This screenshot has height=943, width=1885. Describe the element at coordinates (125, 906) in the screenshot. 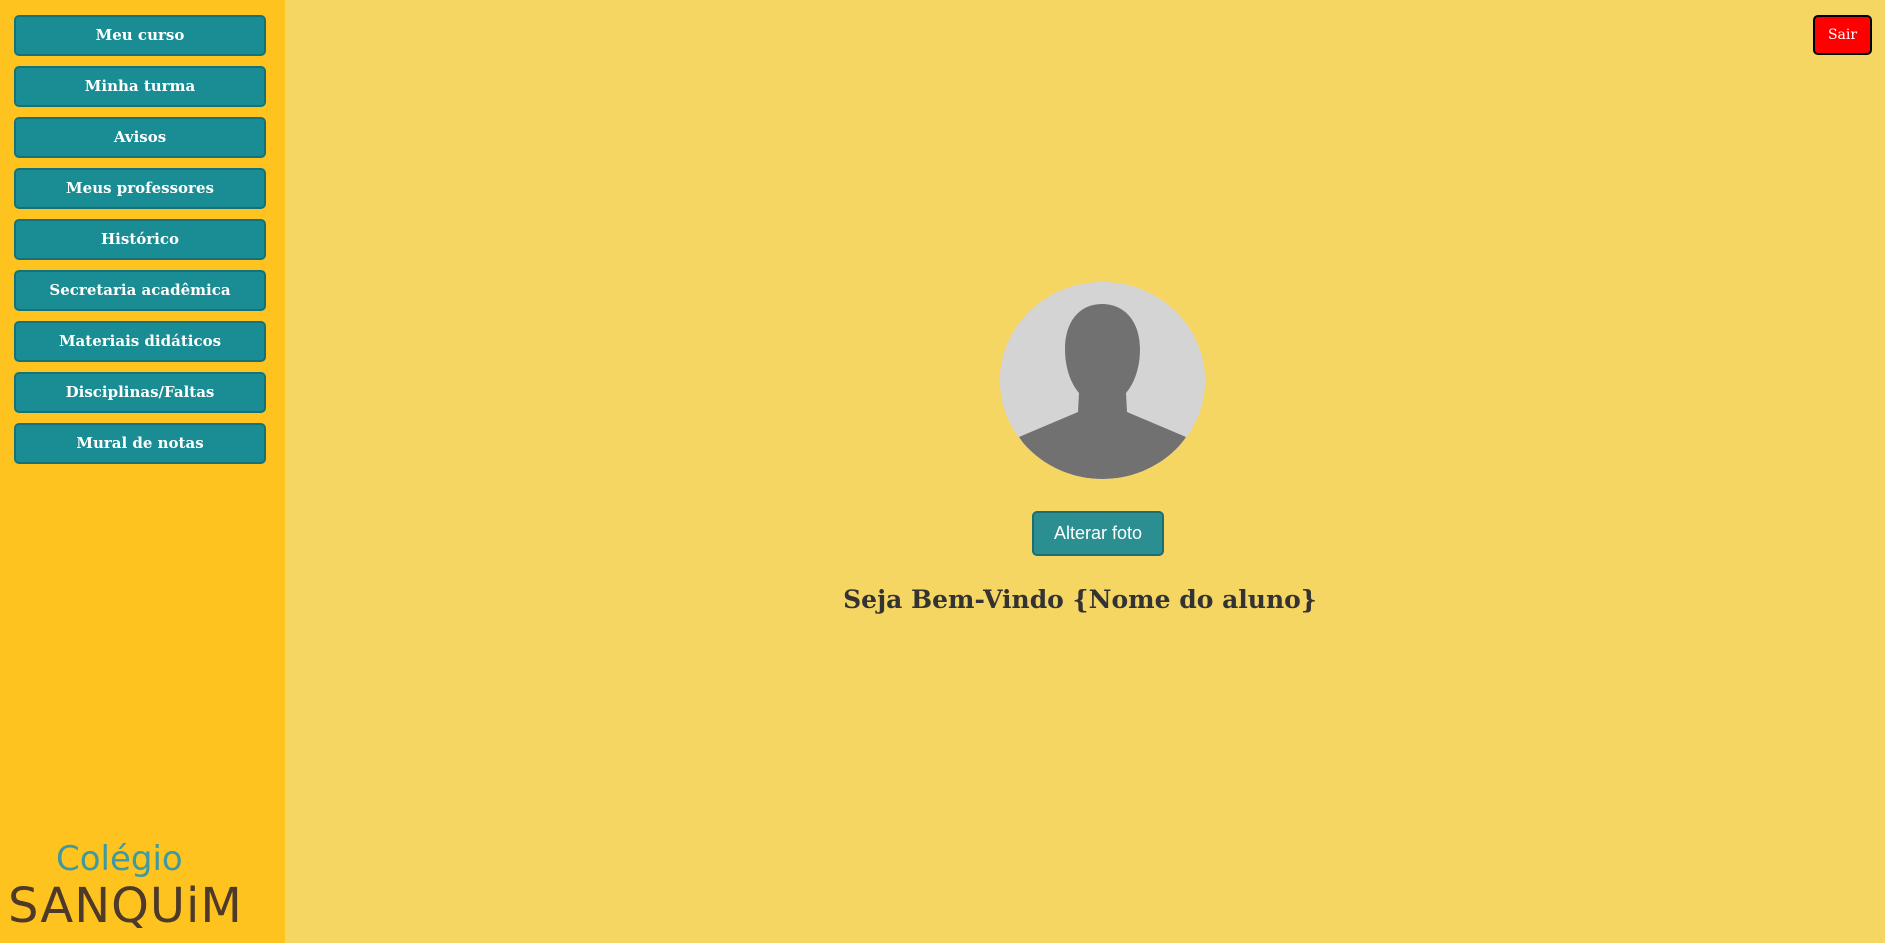

I see `logo-bottom-text: SANQUiM` at that location.